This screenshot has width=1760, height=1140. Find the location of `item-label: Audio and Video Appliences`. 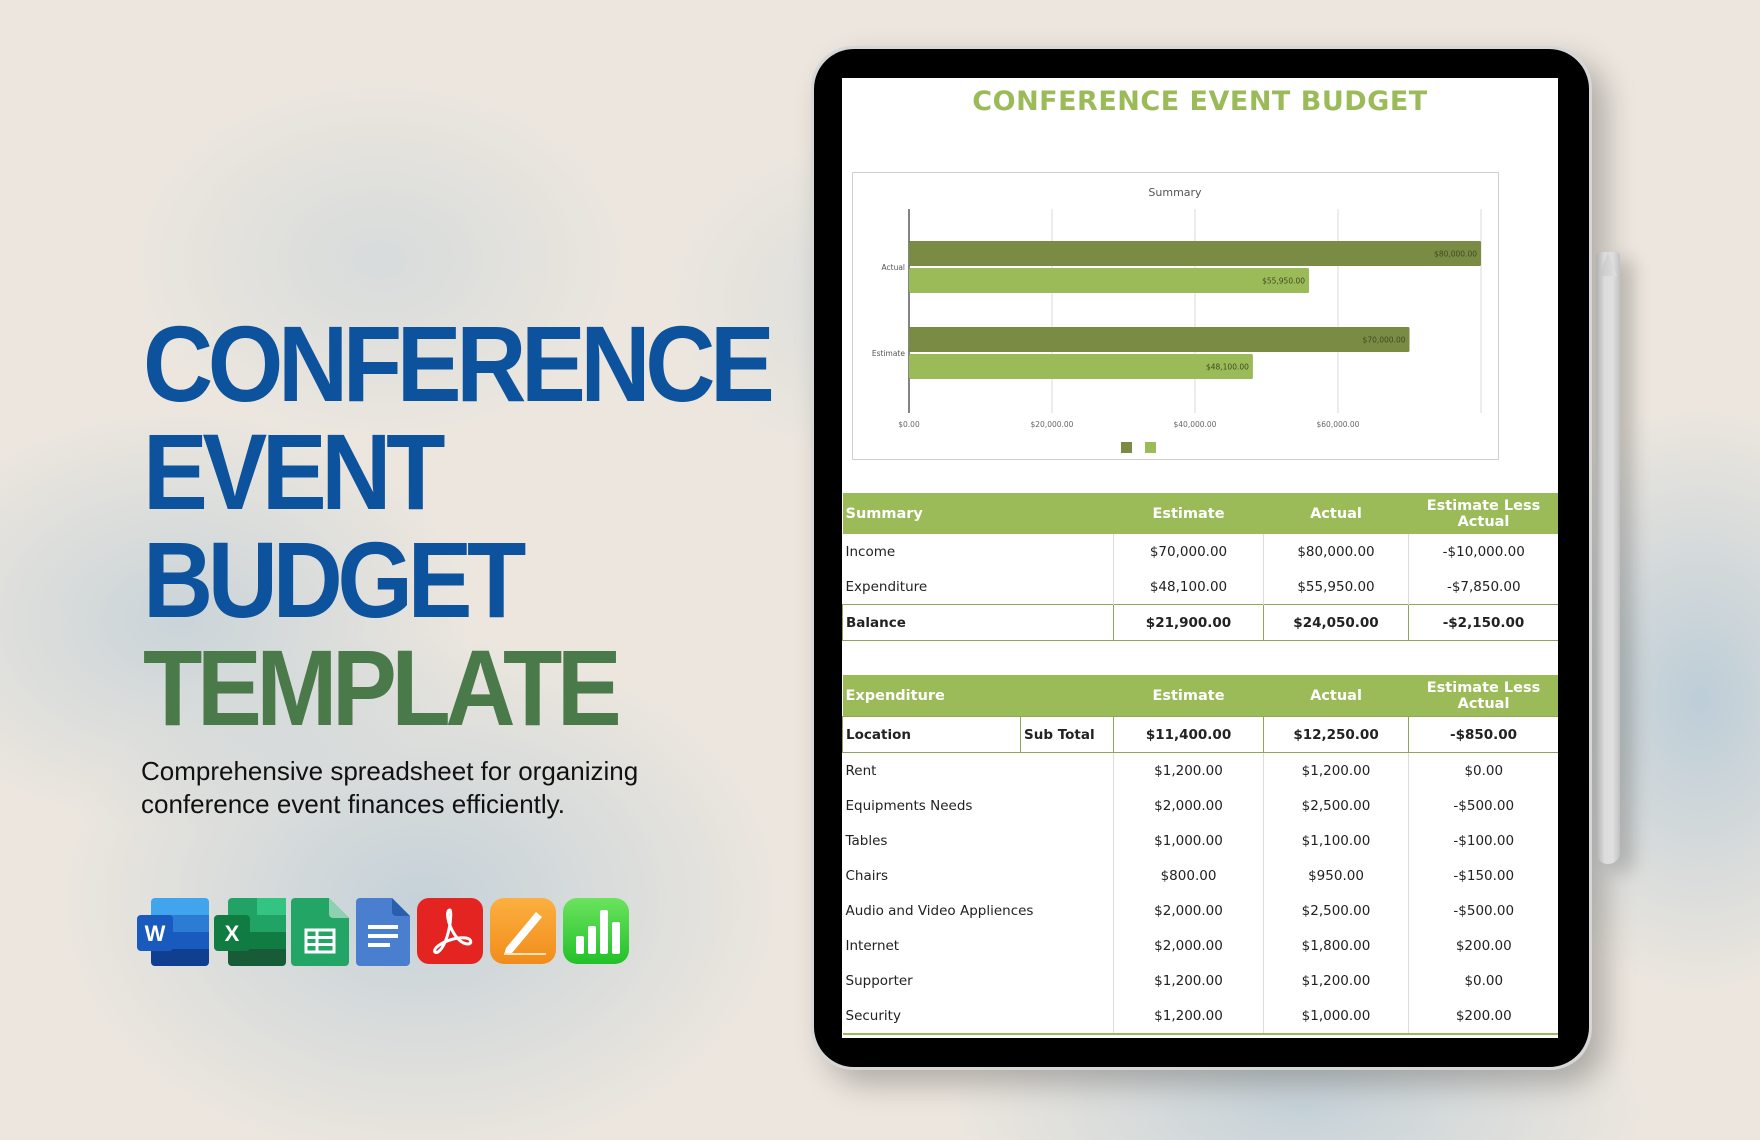

item-label: Audio and Video Appliences is located at coordinates (939, 910).